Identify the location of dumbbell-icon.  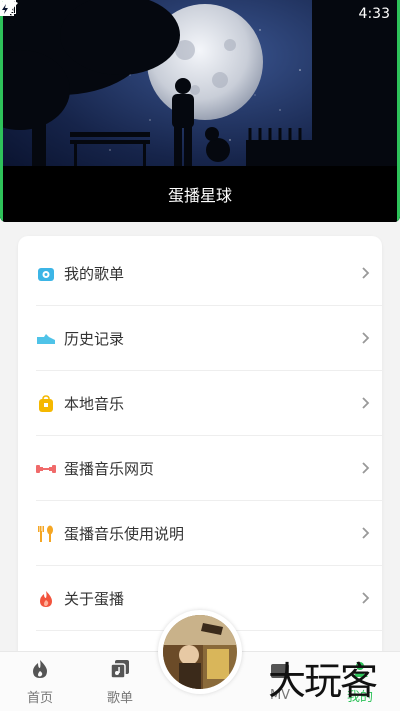
(46, 469).